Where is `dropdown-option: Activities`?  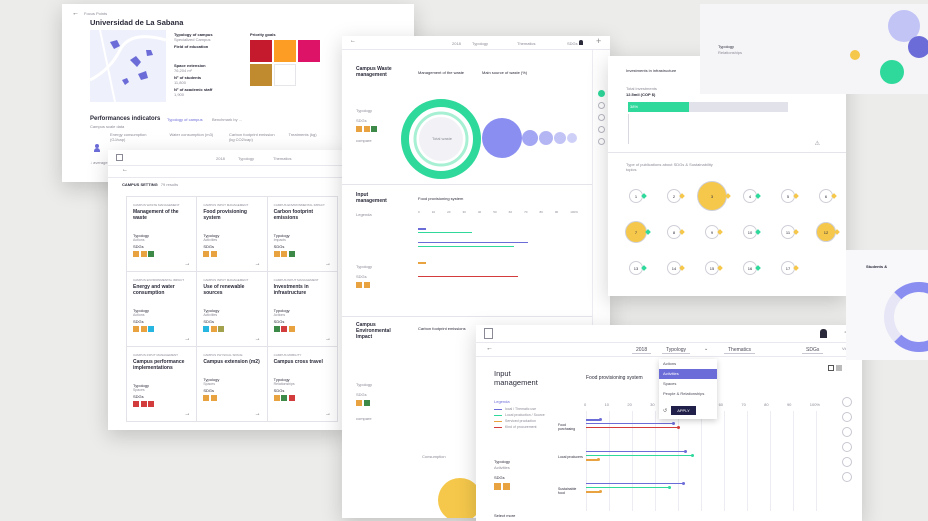 dropdown-option: Activities is located at coordinates (688, 374).